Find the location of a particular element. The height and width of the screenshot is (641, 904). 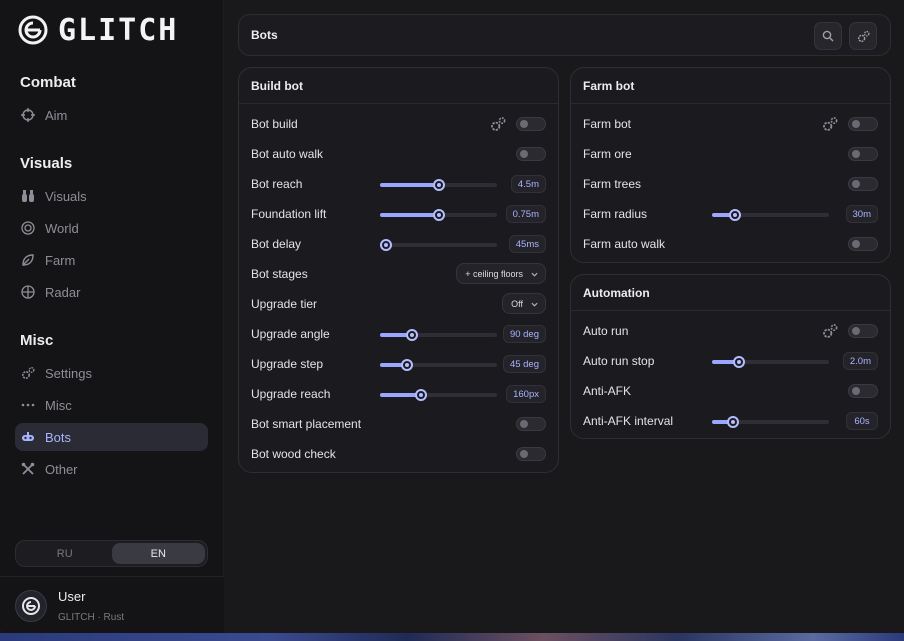

logo: GLITCH is located at coordinates (98, 30).